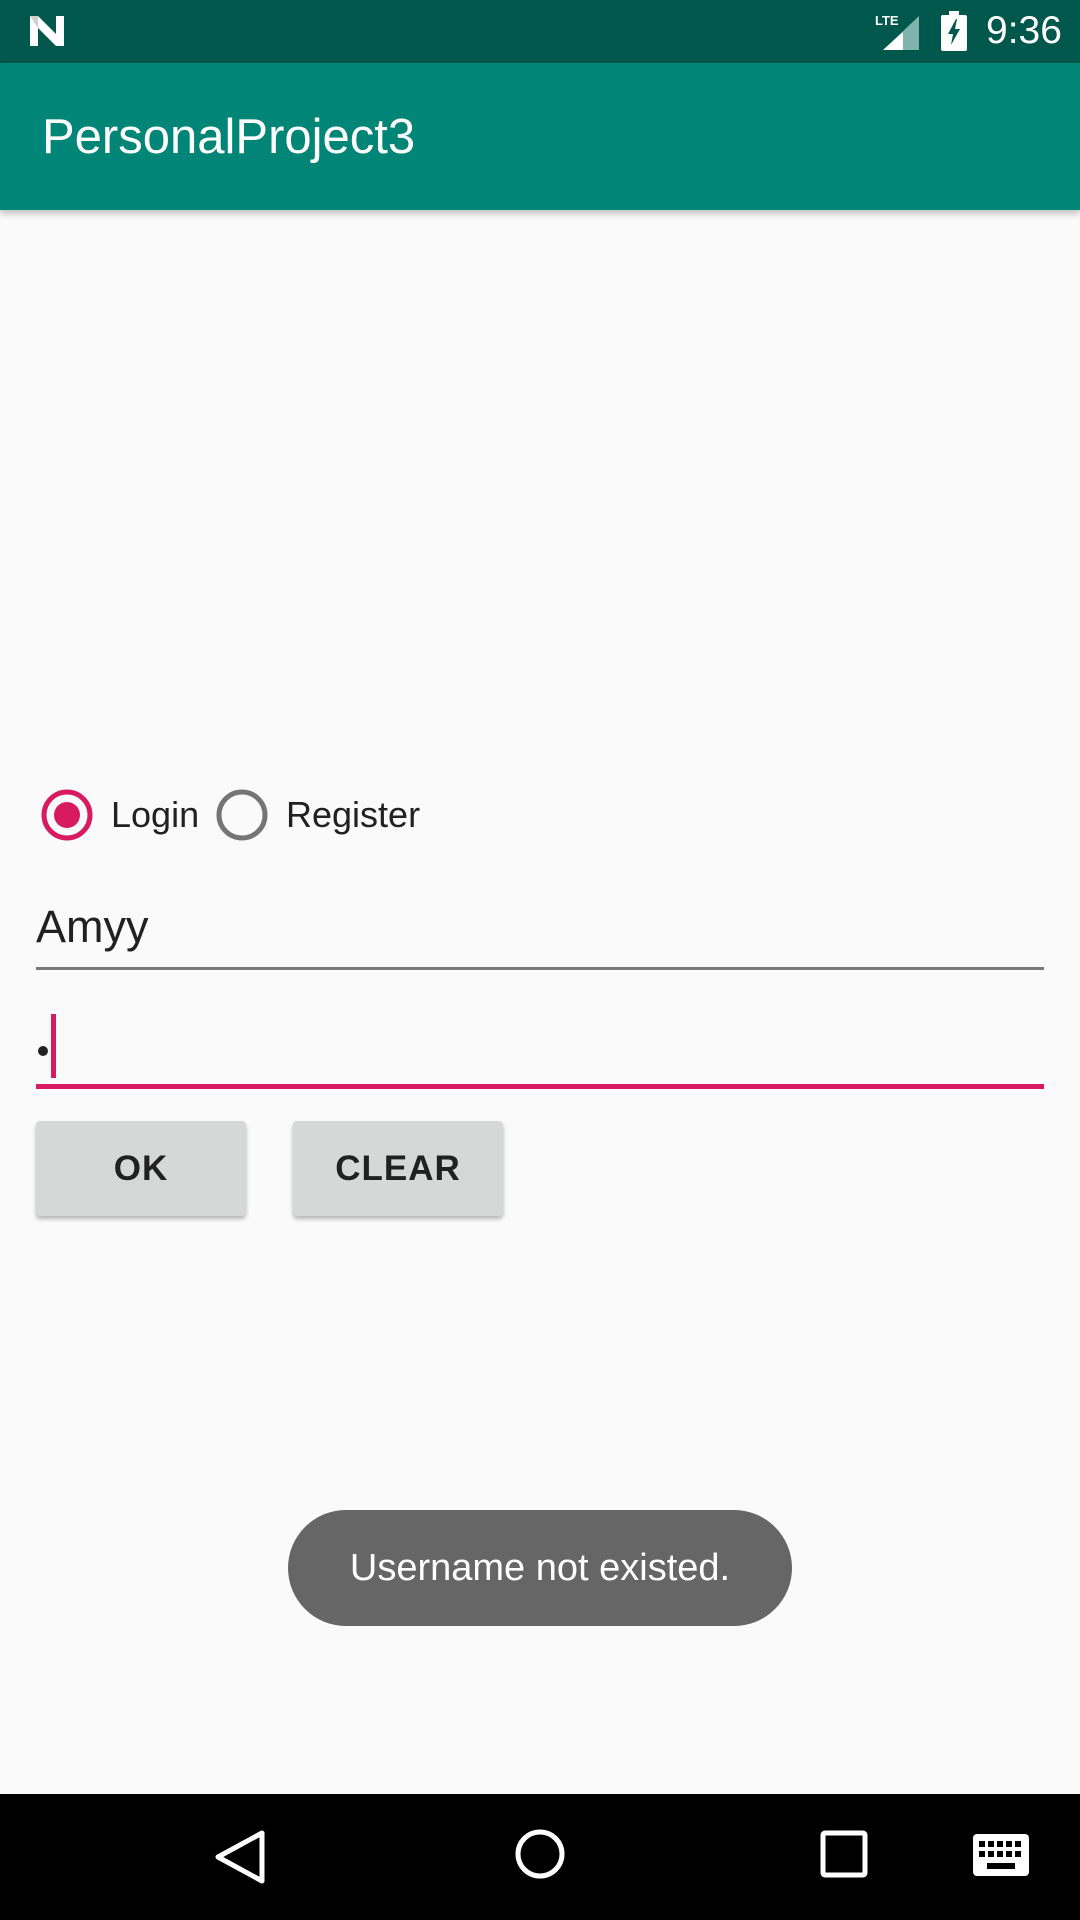 This screenshot has width=1080, height=1920. Describe the element at coordinates (1024, 30) in the screenshot. I see `status-time: 9:36` at that location.